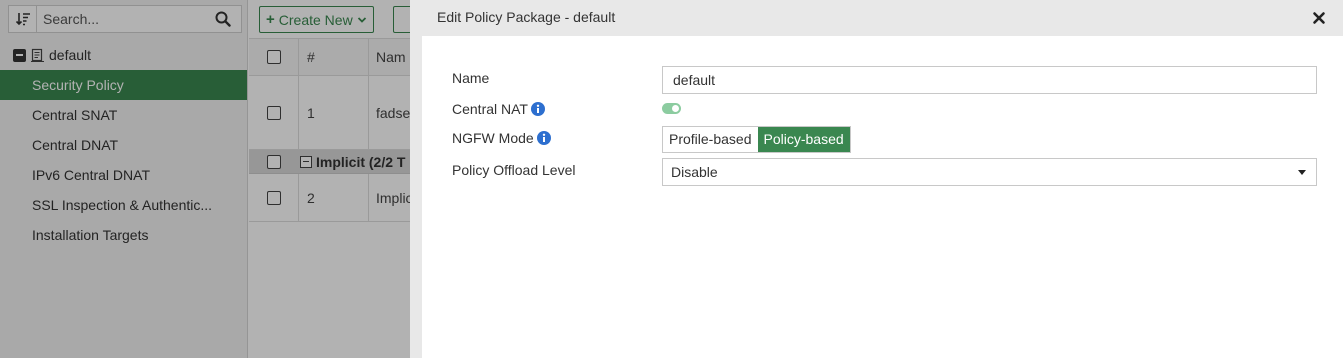  I want to click on ngfw-mode-label: NGFW Mode, so click(493, 138).